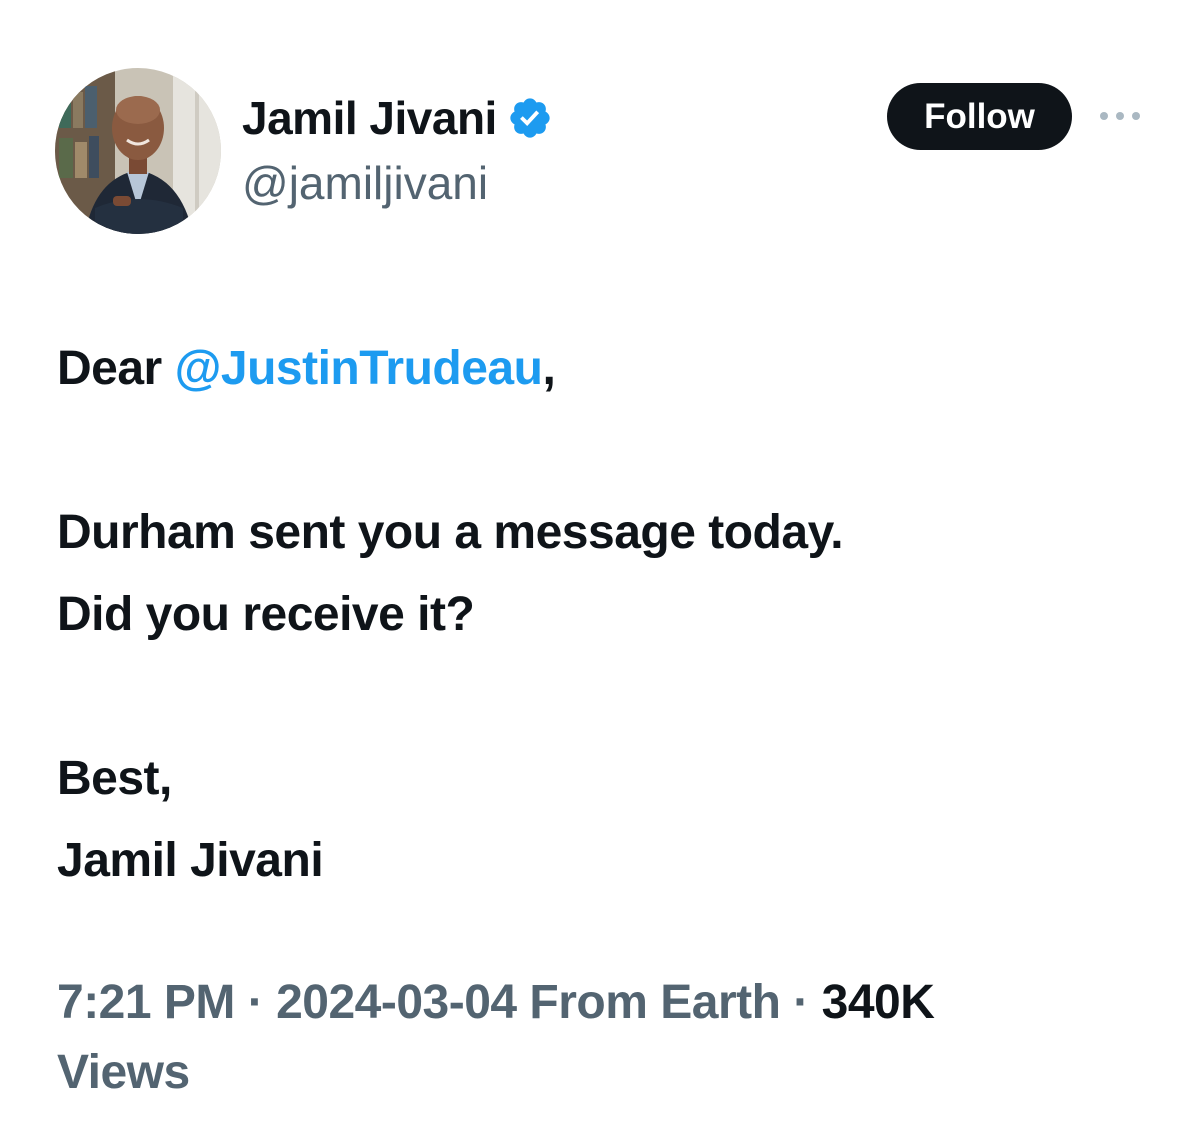  Describe the element at coordinates (369, 118) in the screenshot. I see `author-display-name: Jamil Jivani` at that location.